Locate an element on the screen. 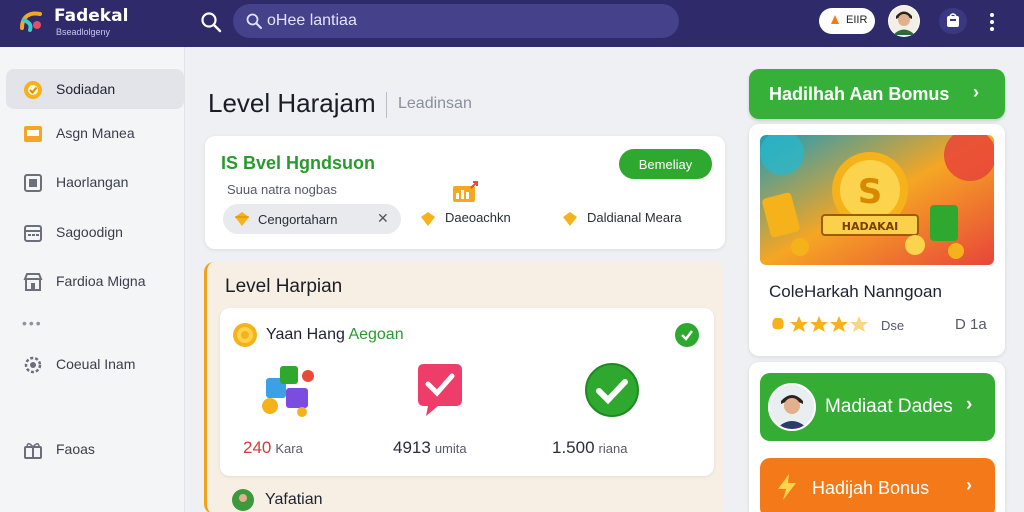 This screenshot has height=512, width=1024. filter-chip: Cengortaharn ✕ is located at coordinates (312, 219).